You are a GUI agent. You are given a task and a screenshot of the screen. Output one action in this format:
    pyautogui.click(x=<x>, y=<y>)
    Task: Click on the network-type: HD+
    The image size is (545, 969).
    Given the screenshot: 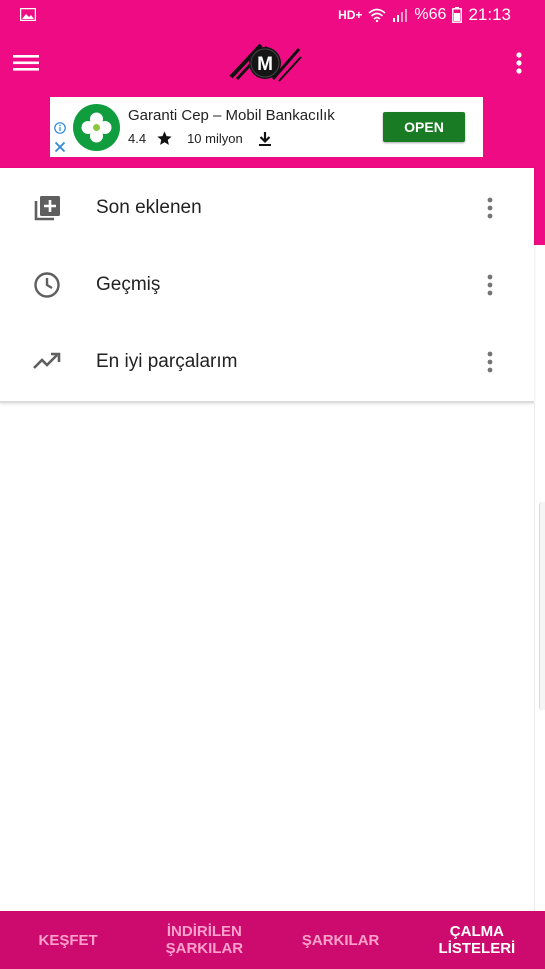 What is the action you would take?
    pyautogui.click(x=350, y=15)
    